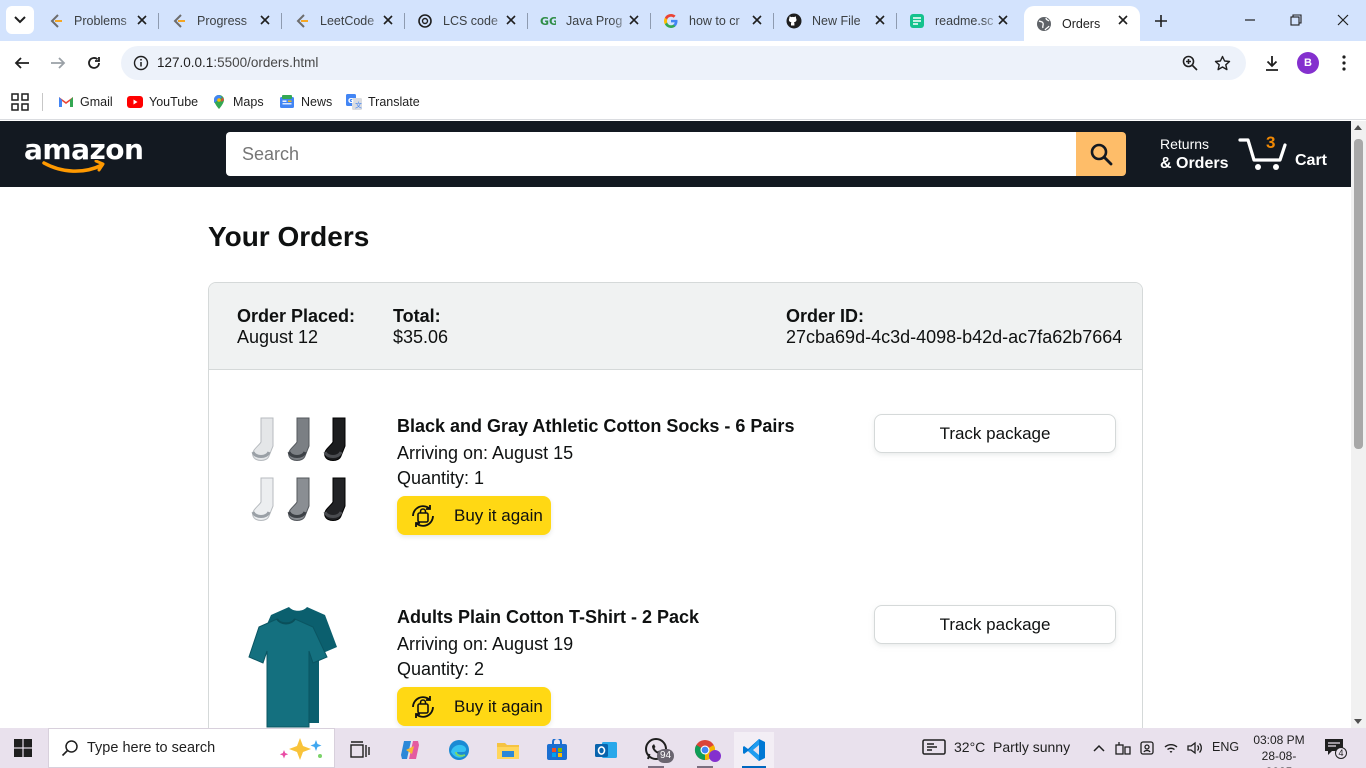 The width and height of the screenshot is (1366, 768). I want to click on wifi-icon, so click(1171, 748).